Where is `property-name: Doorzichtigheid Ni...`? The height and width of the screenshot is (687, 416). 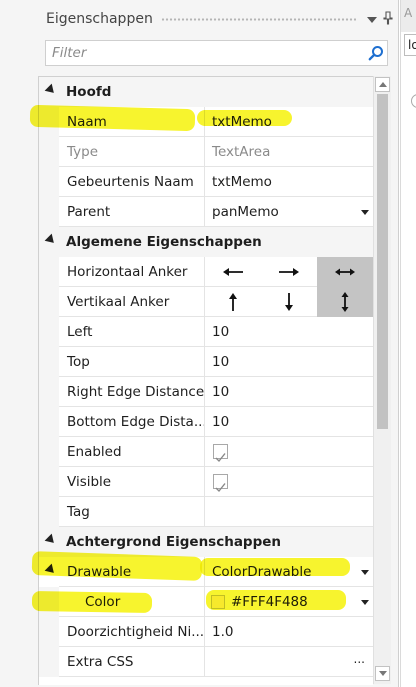
property-name: Doorzichtigheid Ni... is located at coordinates (132, 632).